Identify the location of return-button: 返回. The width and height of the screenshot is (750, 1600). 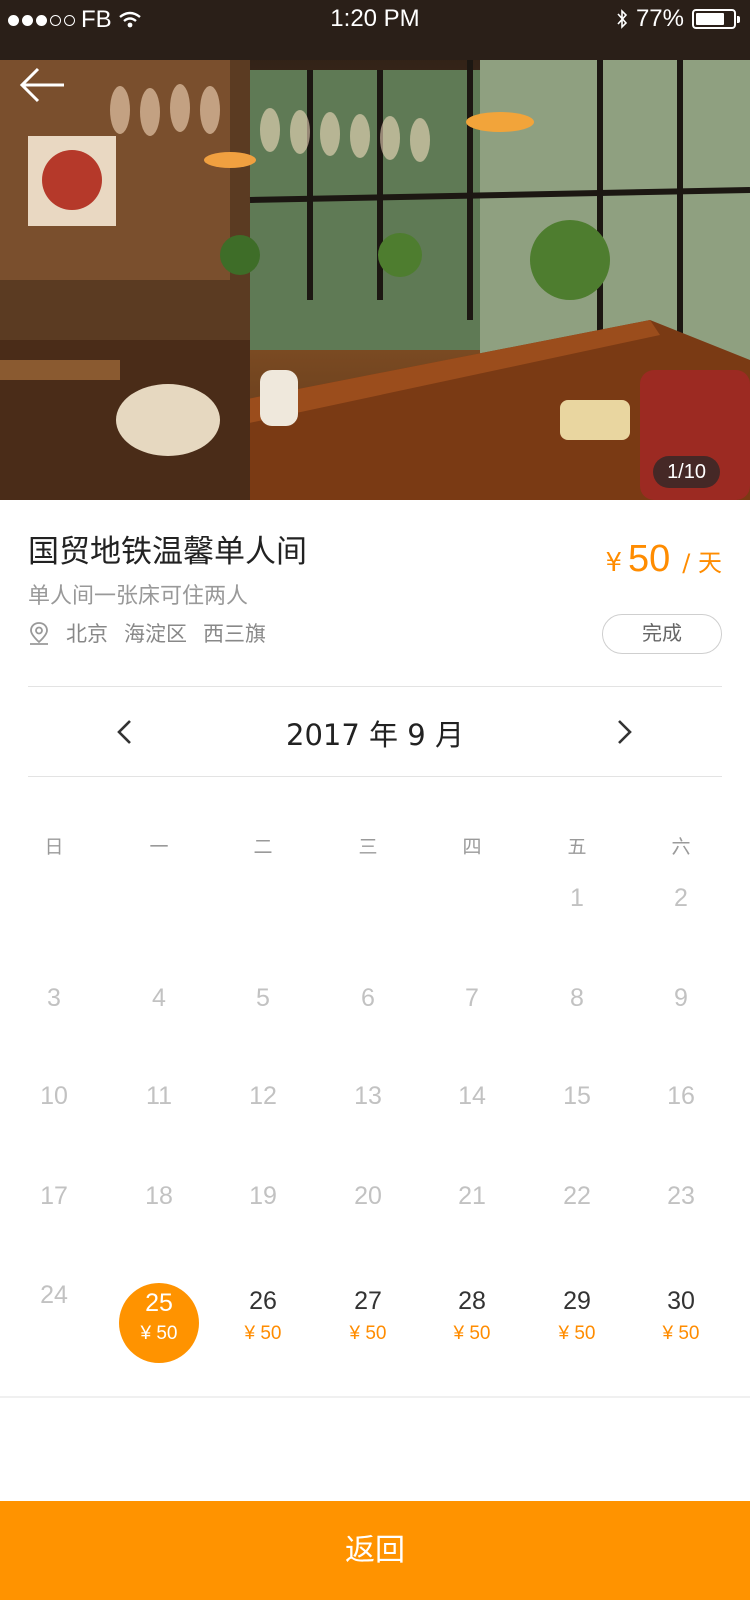
(375, 1550).